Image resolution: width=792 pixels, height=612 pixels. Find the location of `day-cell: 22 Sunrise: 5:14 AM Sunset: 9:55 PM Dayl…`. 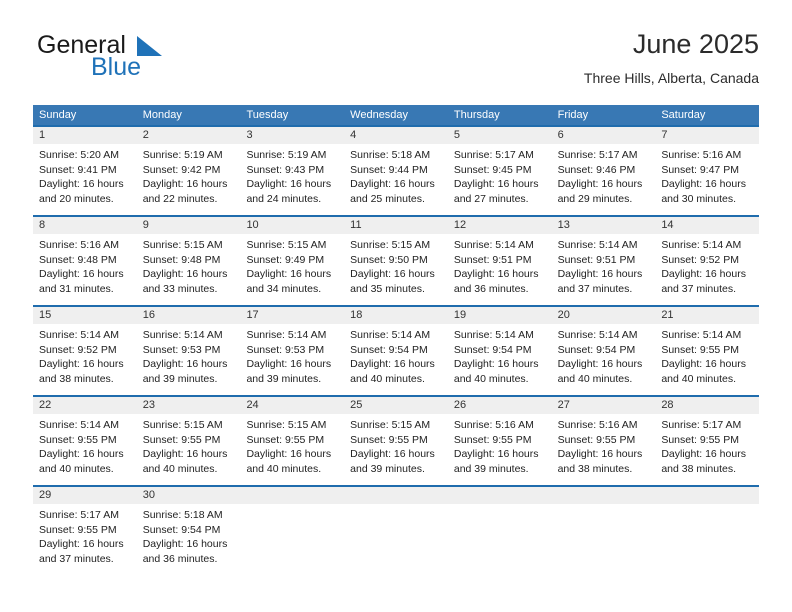

day-cell: 22 Sunrise: 5:14 AM Sunset: 9:55 PM Dayl… is located at coordinates (85, 440).